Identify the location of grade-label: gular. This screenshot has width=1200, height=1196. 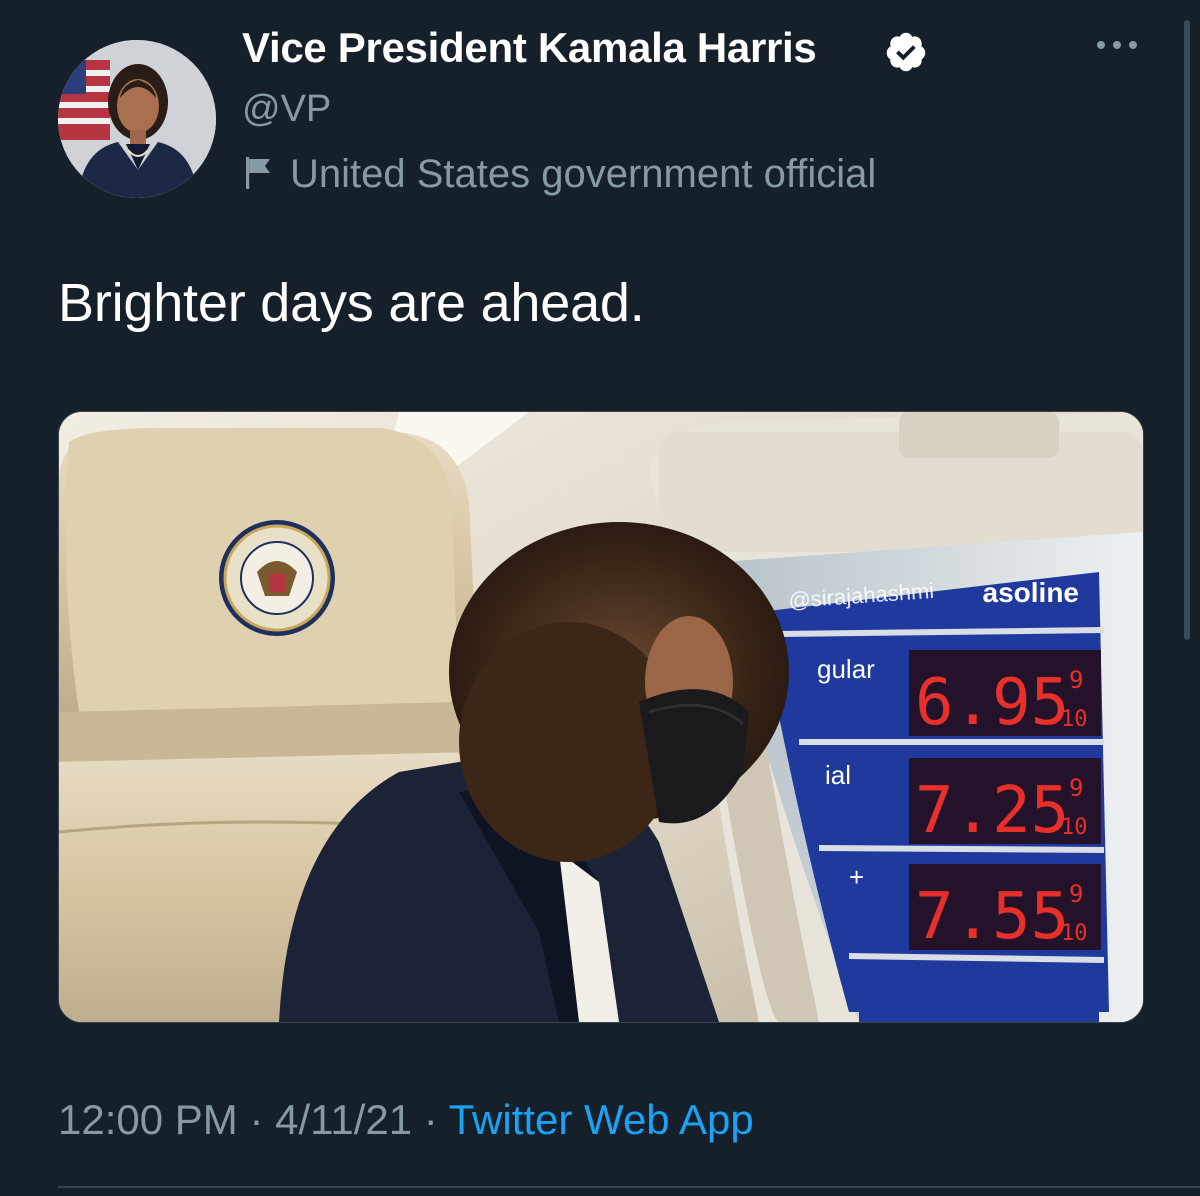
(846, 669).